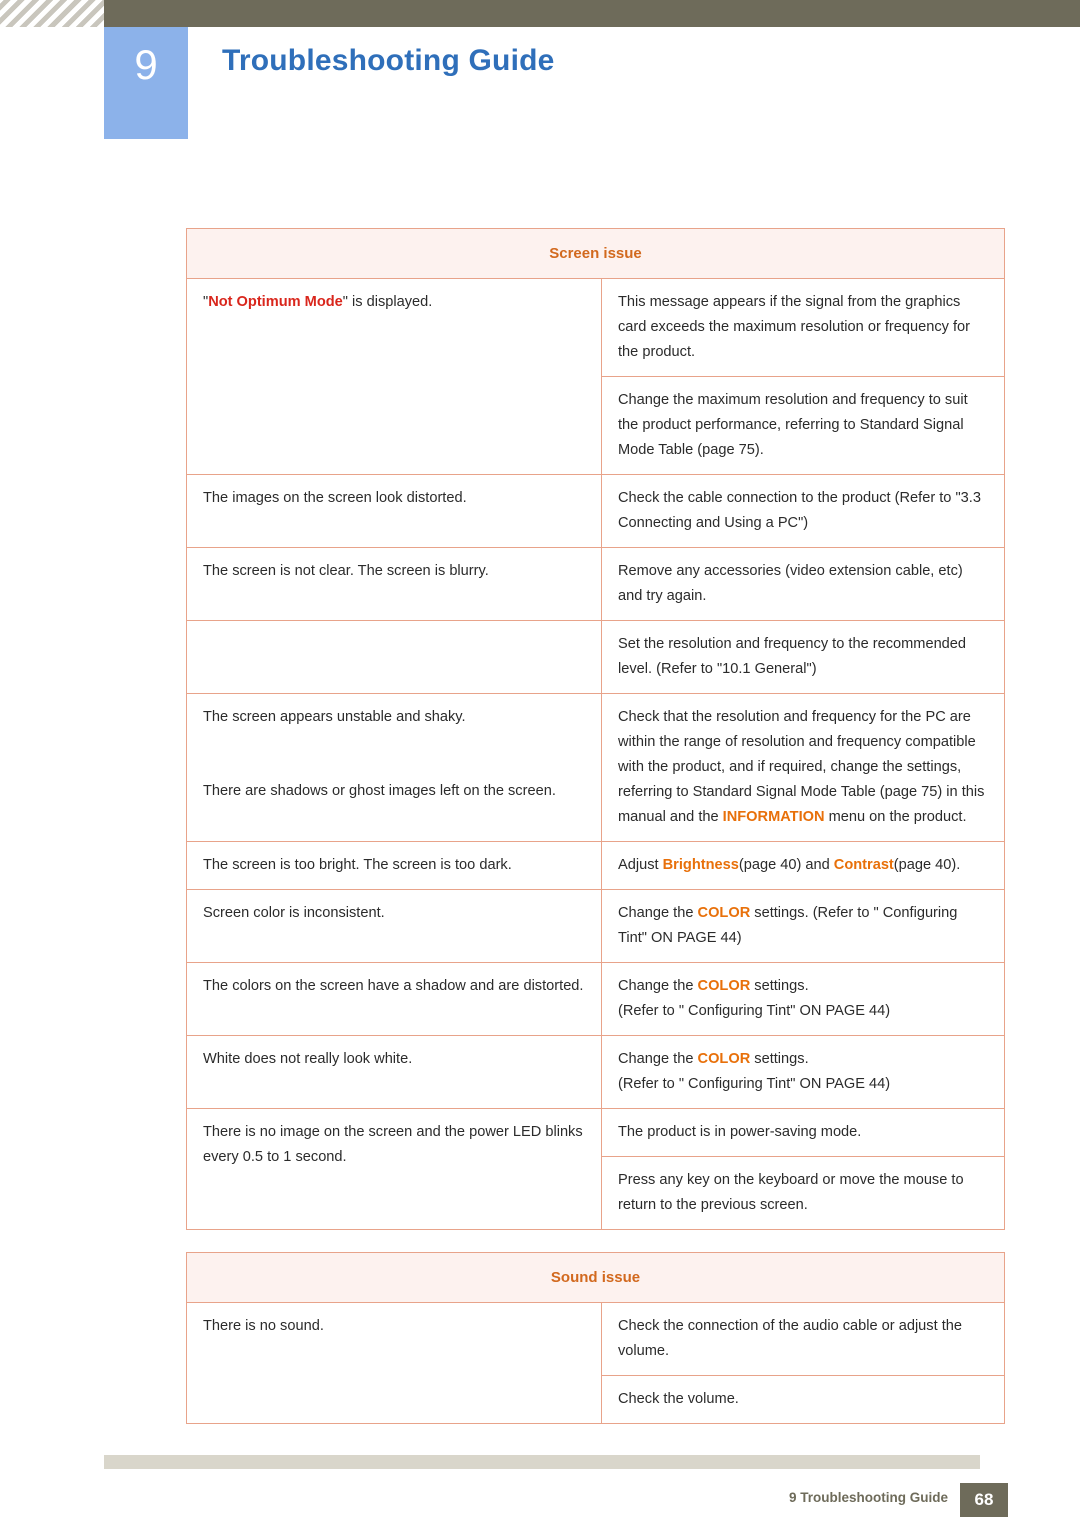 This screenshot has height=1527, width=1080. Describe the element at coordinates (542, 1462) in the screenshot. I see `footer-rule` at that location.